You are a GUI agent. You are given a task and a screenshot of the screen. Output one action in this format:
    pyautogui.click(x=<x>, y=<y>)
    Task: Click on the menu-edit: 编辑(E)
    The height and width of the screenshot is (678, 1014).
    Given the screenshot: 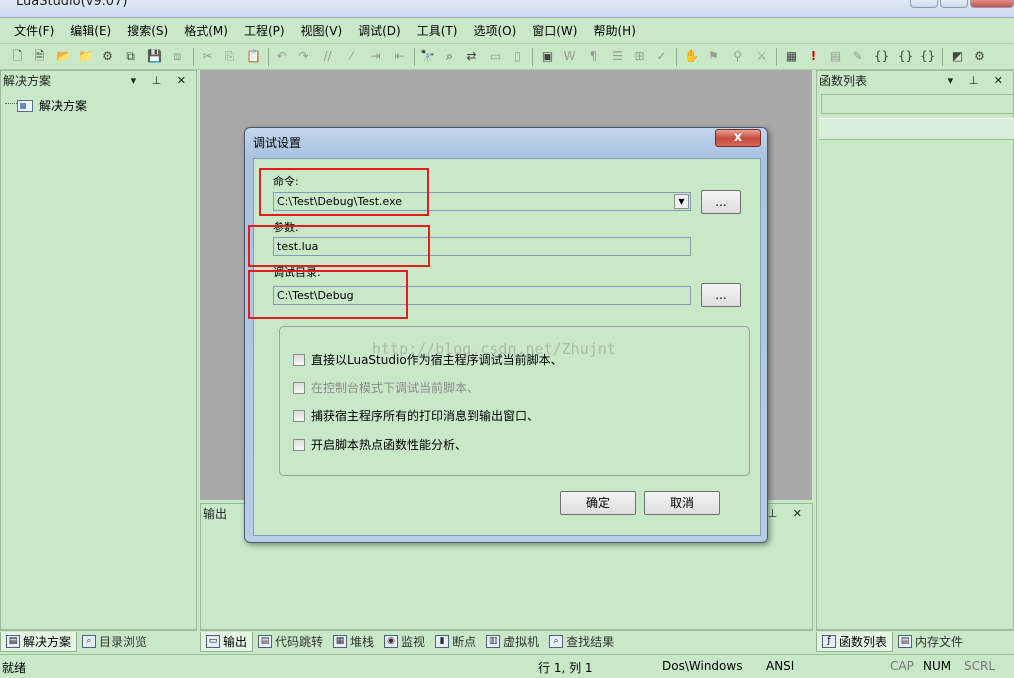 What is the action you would take?
    pyautogui.click(x=90, y=30)
    